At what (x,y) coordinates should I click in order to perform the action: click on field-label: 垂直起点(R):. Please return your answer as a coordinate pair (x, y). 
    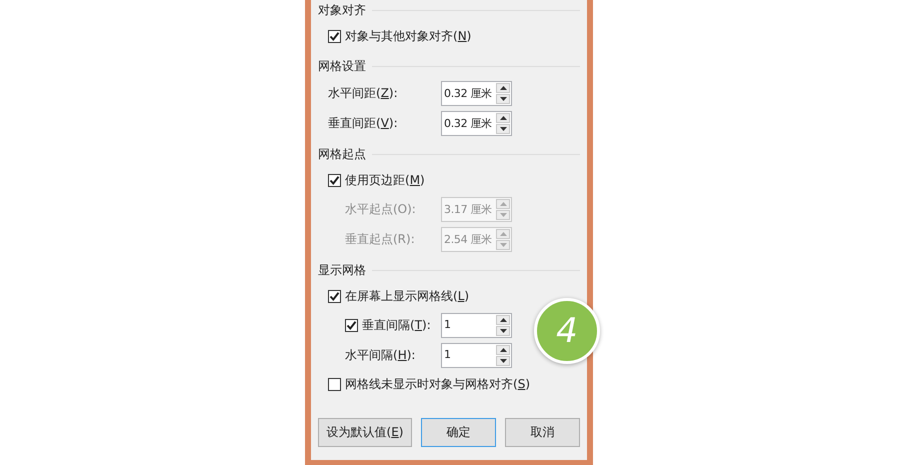
    Looking at the image, I should click on (380, 239).